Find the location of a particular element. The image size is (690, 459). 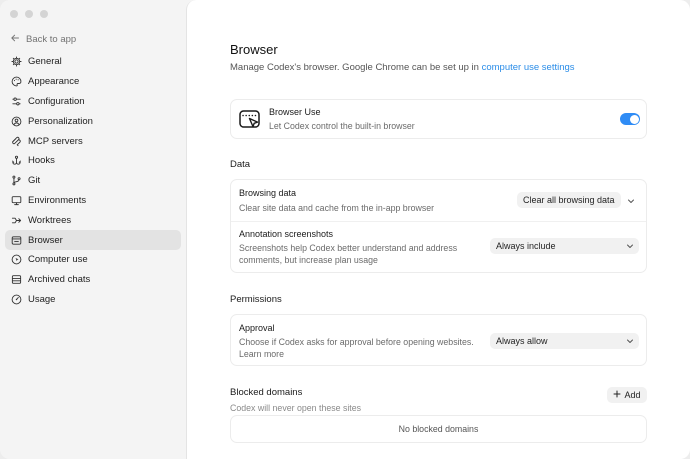

sidebar-item-label: Configuration is located at coordinates (56, 101).